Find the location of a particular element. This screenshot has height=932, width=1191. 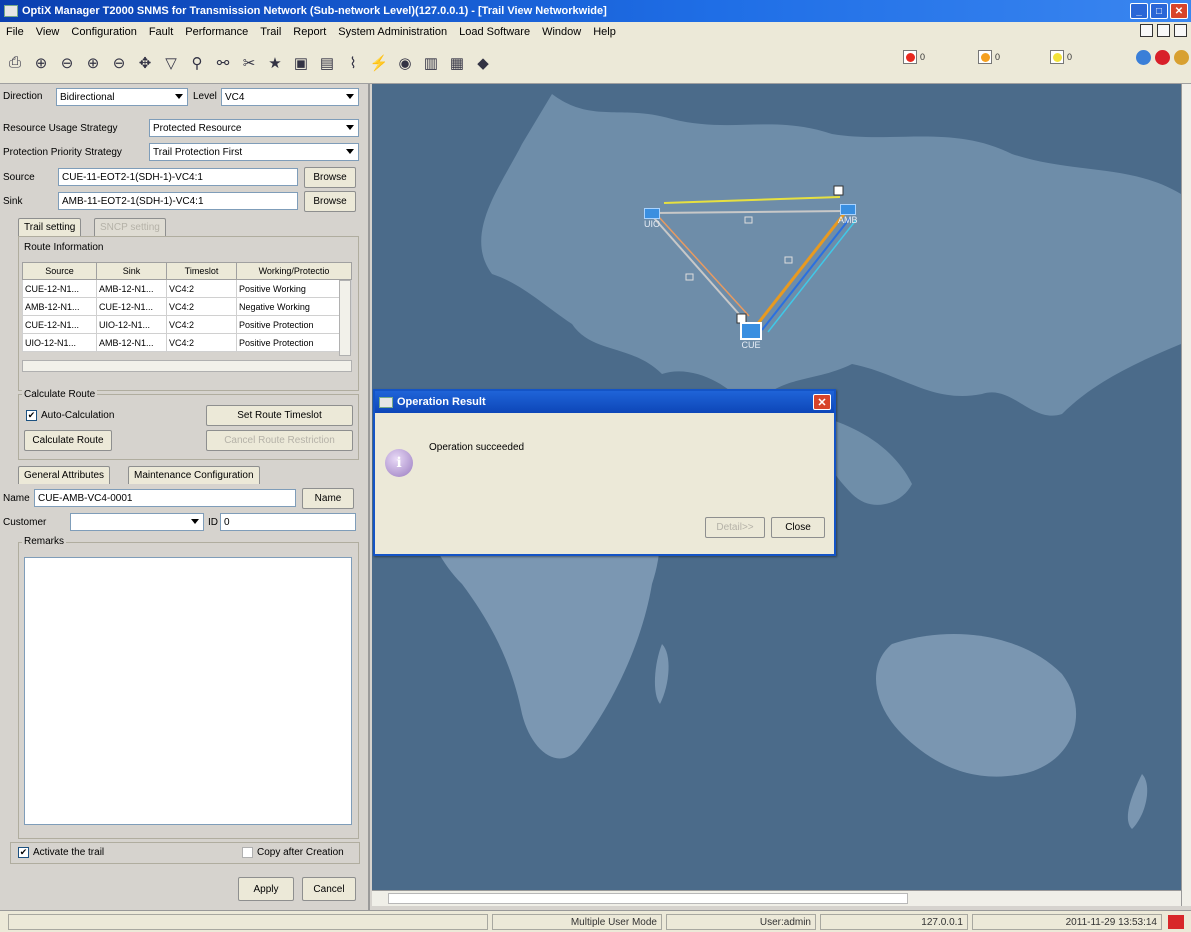

dialog-close-button: Close is located at coordinates (798, 527).